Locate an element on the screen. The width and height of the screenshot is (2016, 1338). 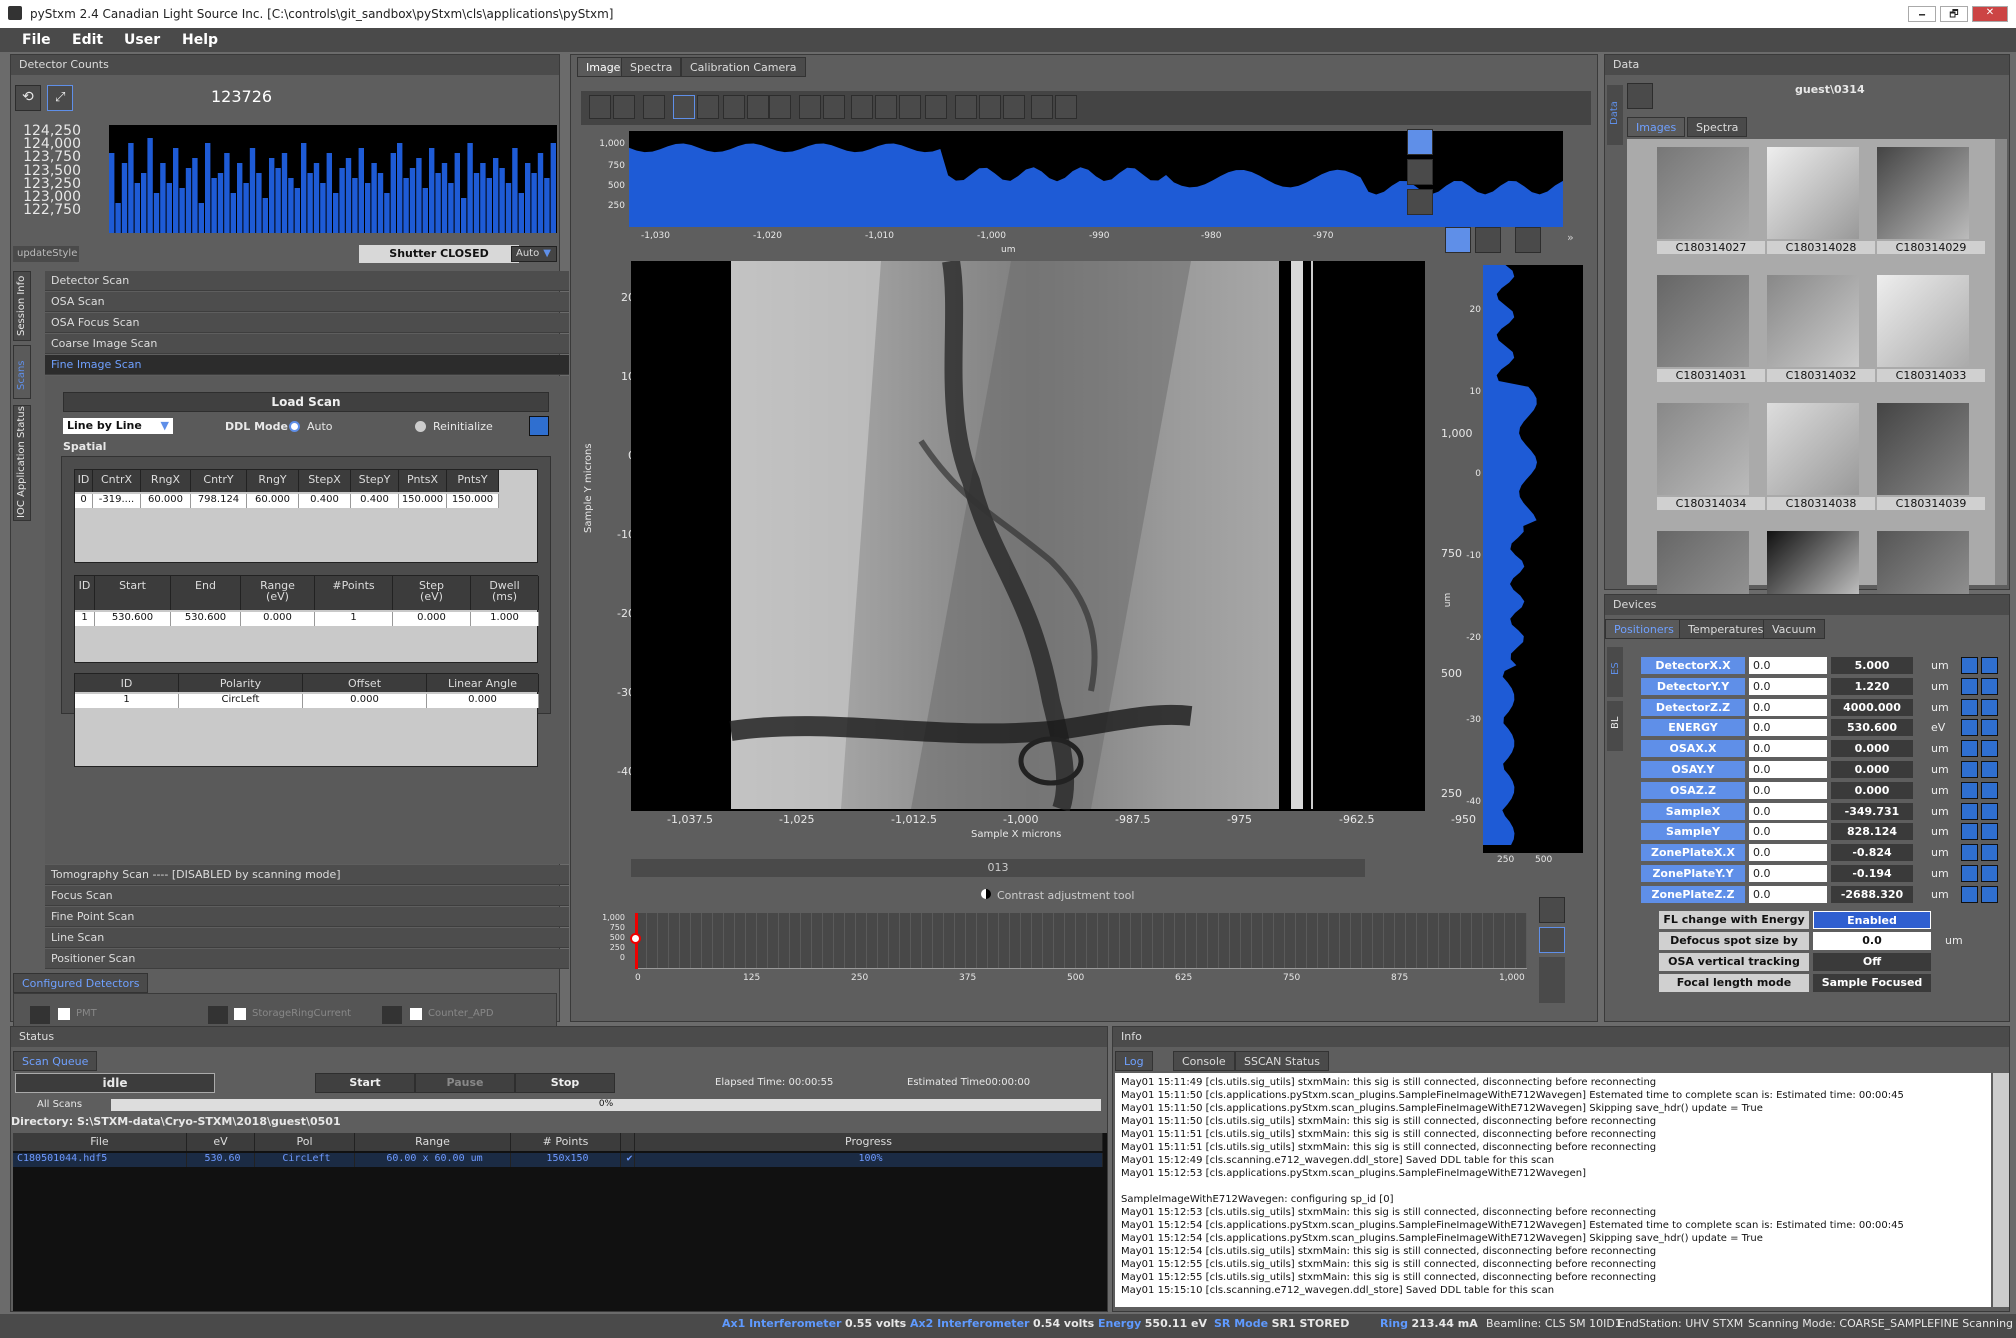
bl-tab: BL is located at coordinates (1615, 726).